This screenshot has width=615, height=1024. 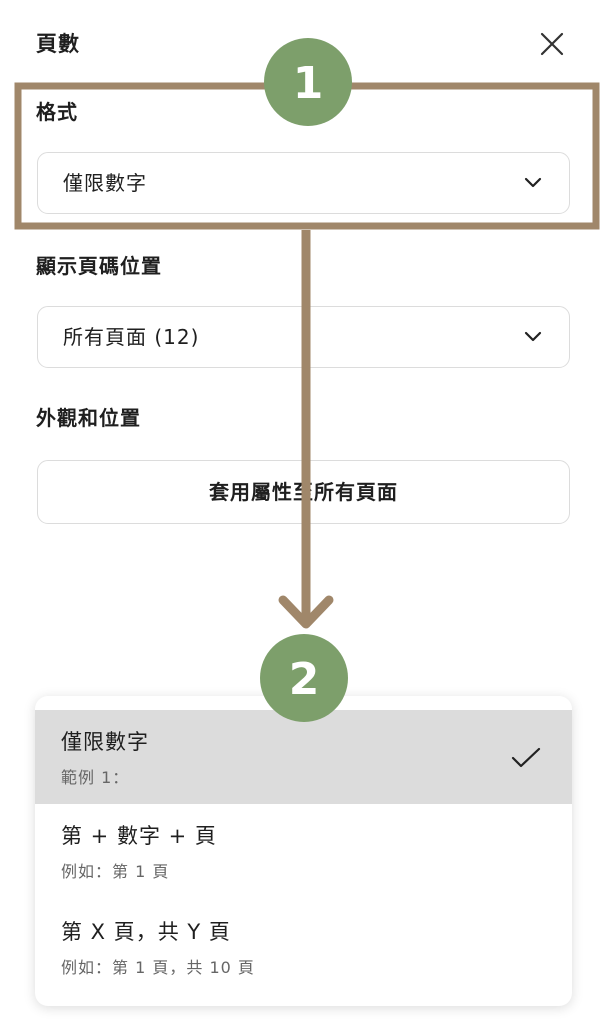 I want to click on display-select-value: 所有頁面 (12), so click(x=131, y=337).